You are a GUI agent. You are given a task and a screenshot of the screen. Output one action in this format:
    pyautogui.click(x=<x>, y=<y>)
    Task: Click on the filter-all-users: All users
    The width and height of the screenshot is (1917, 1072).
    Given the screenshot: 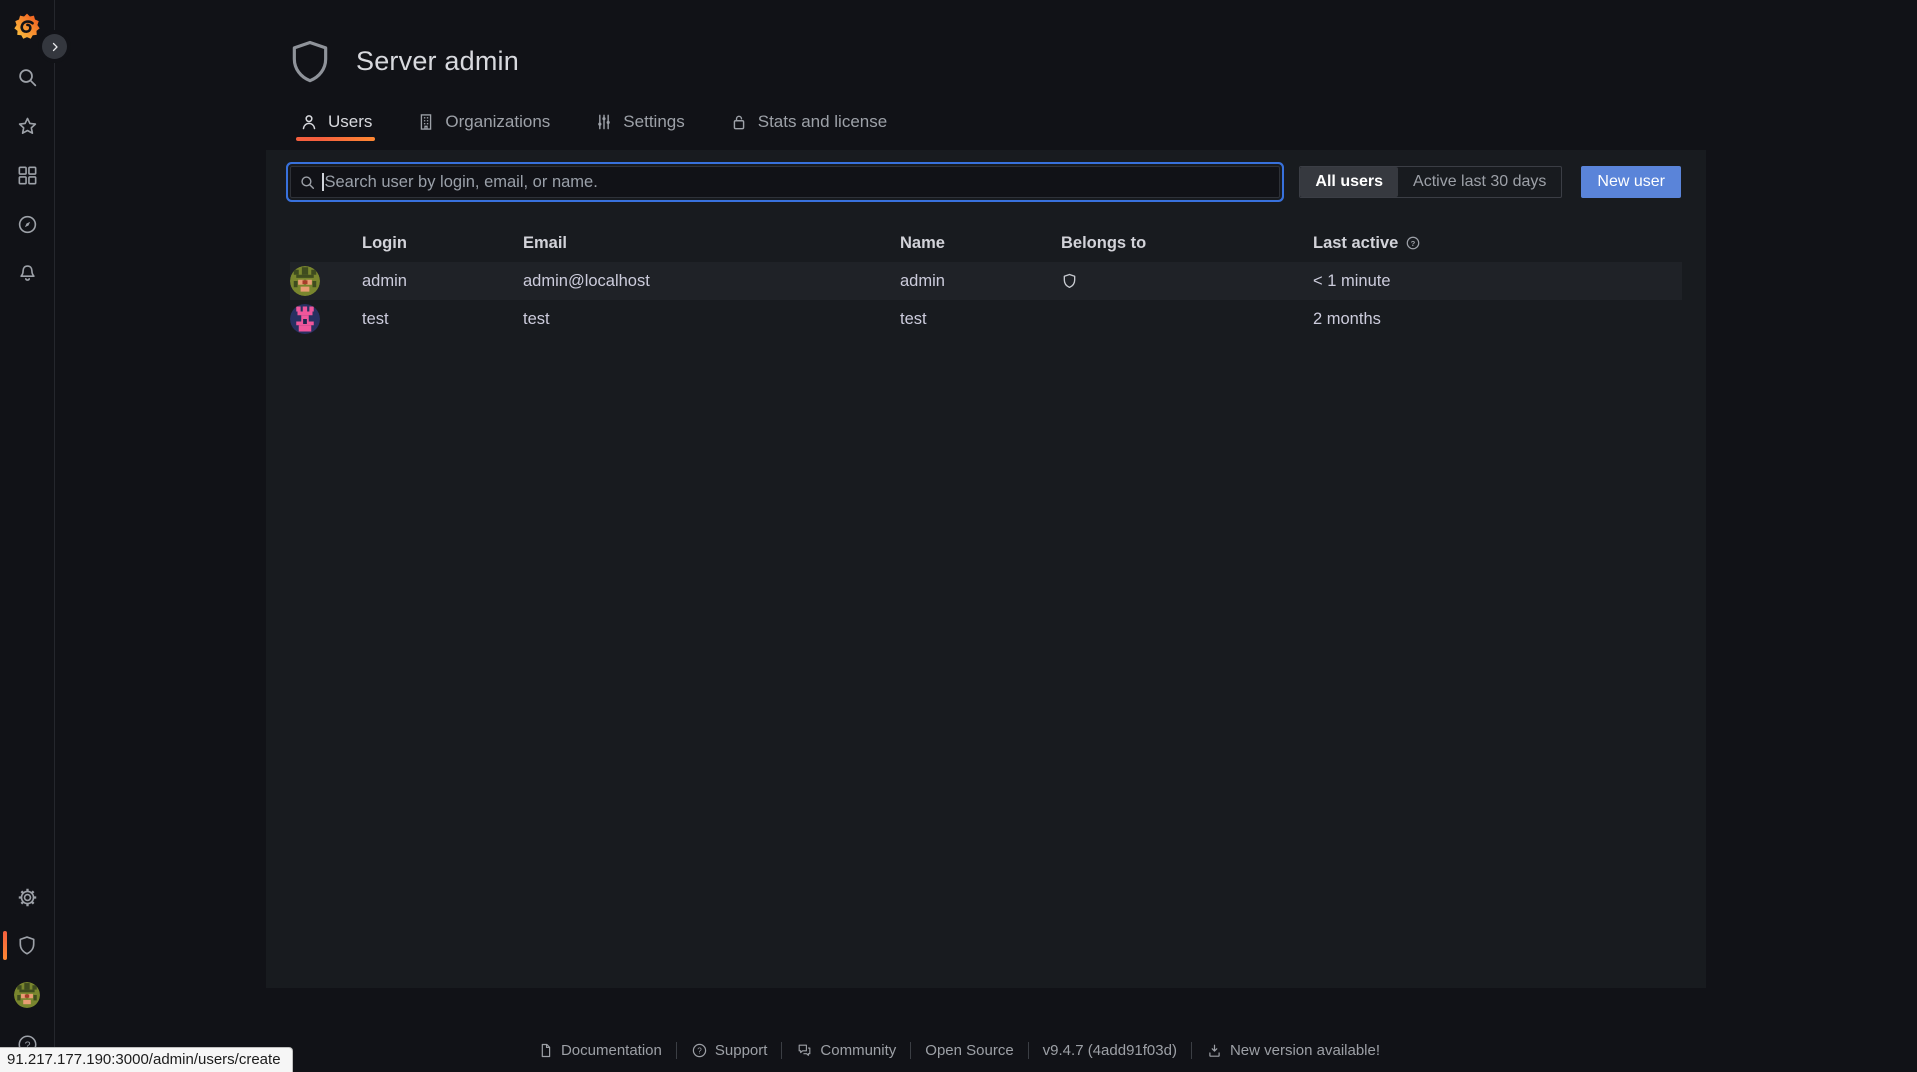 What is the action you would take?
    pyautogui.click(x=1349, y=182)
    